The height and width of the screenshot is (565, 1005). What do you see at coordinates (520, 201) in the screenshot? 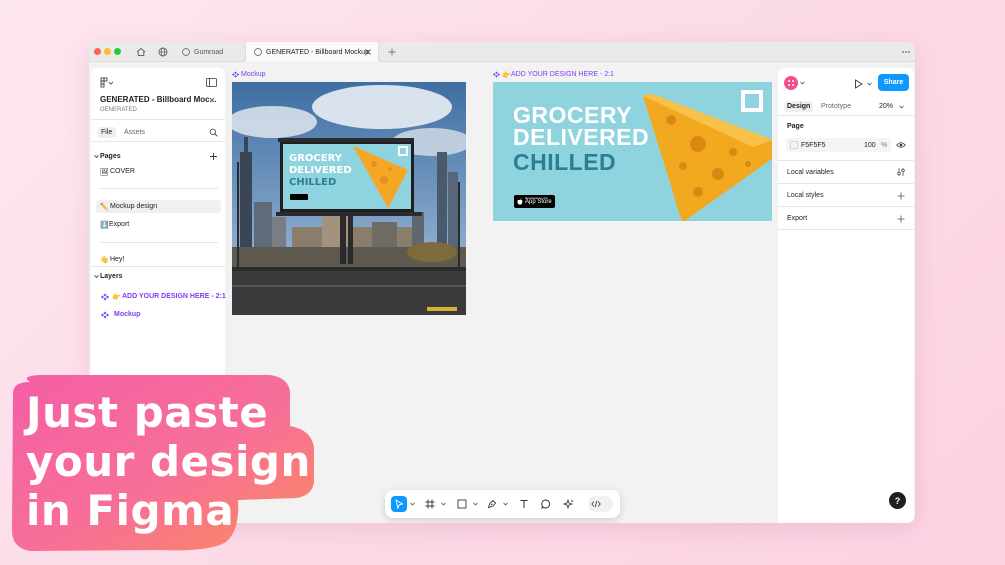
I see `apple-icon` at bounding box center [520, 201].